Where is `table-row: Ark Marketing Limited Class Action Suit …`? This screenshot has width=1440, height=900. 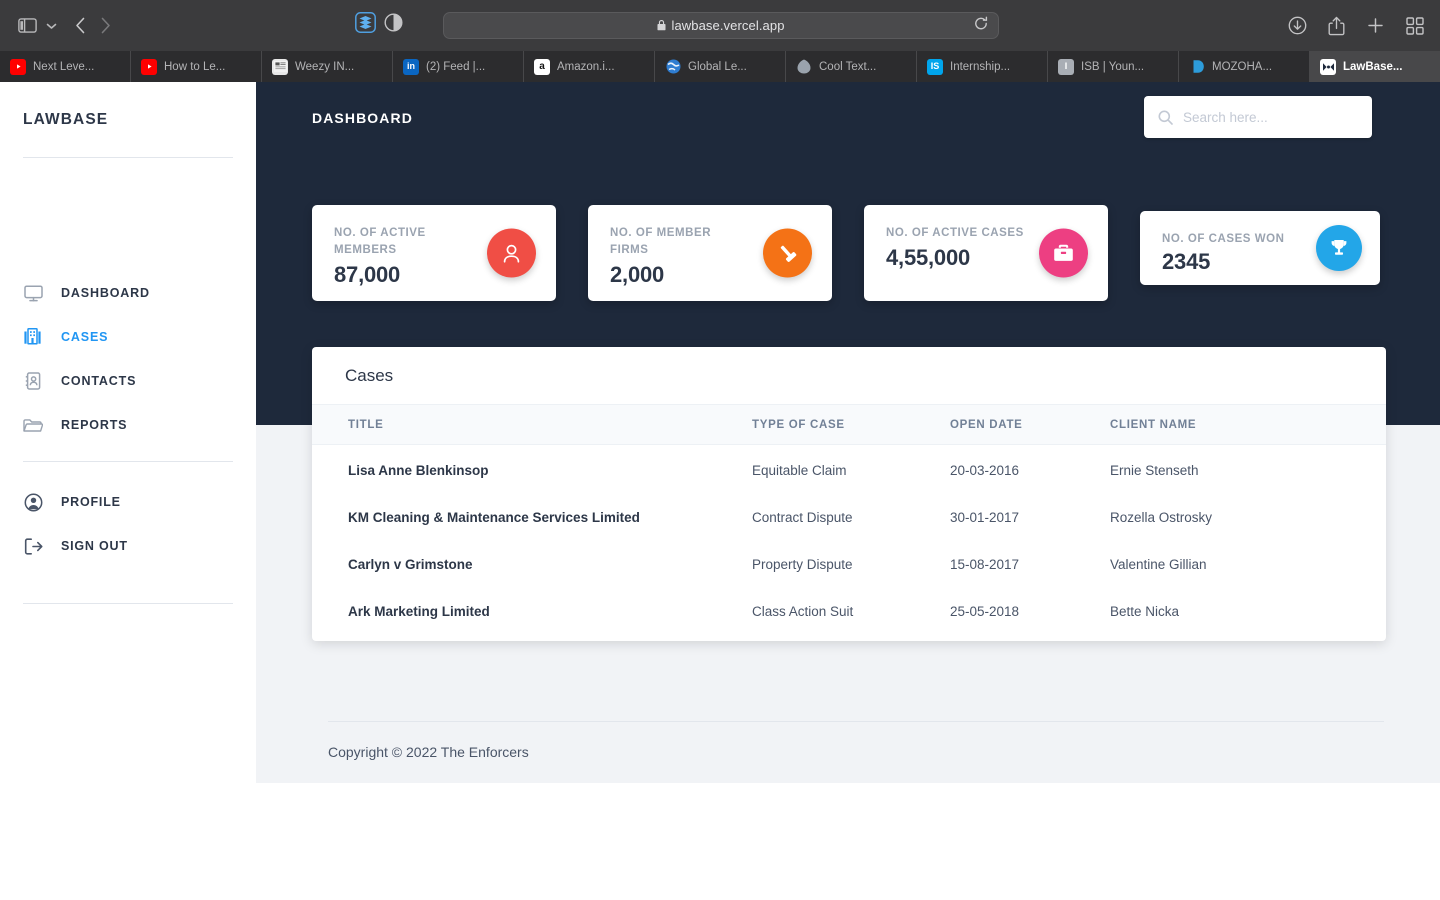
table-row: Ark Marketing Limited Class Action Suit … is located at coordinates (849, 614).